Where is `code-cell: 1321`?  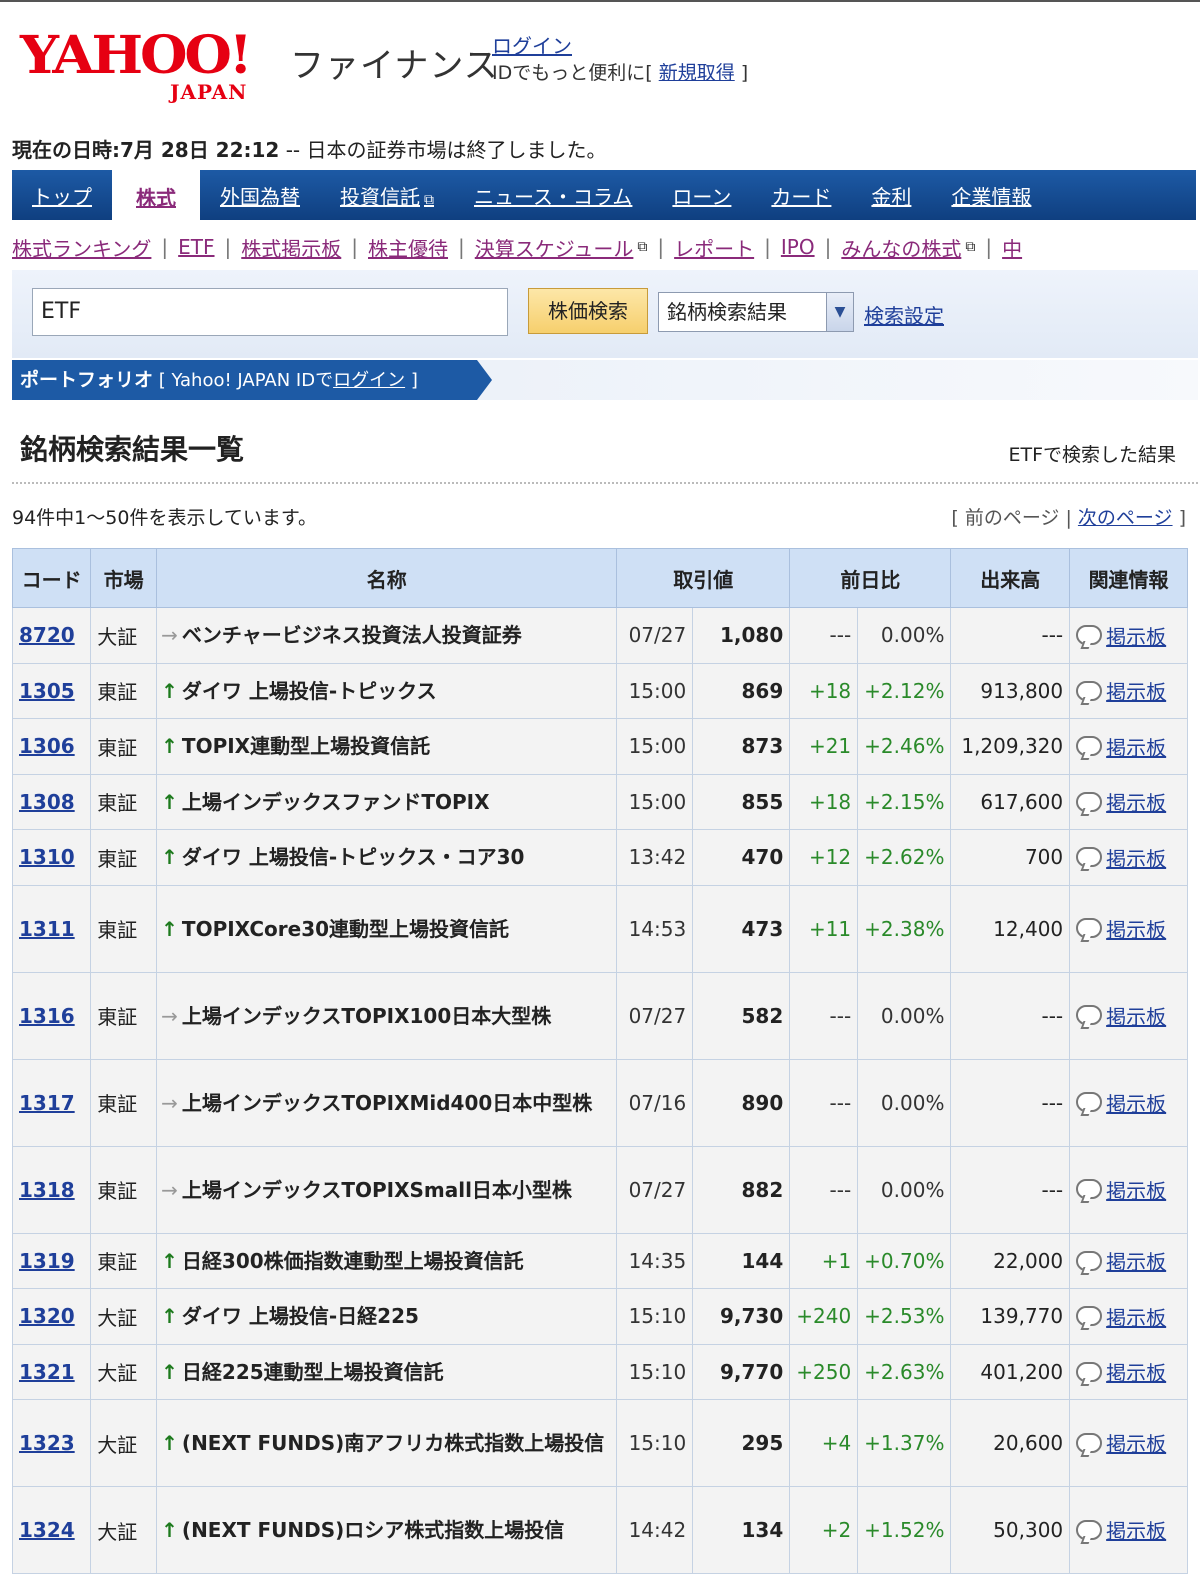
code-cell: 1321 is located at coordinates (51, 1371).